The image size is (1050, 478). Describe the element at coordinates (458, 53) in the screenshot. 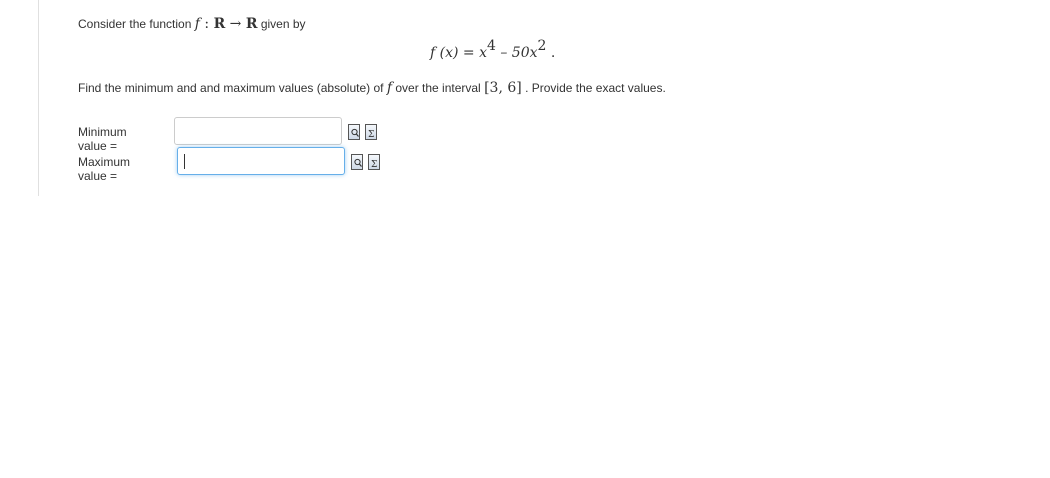

I see `formula-lhs: f (x) = x` at that location.